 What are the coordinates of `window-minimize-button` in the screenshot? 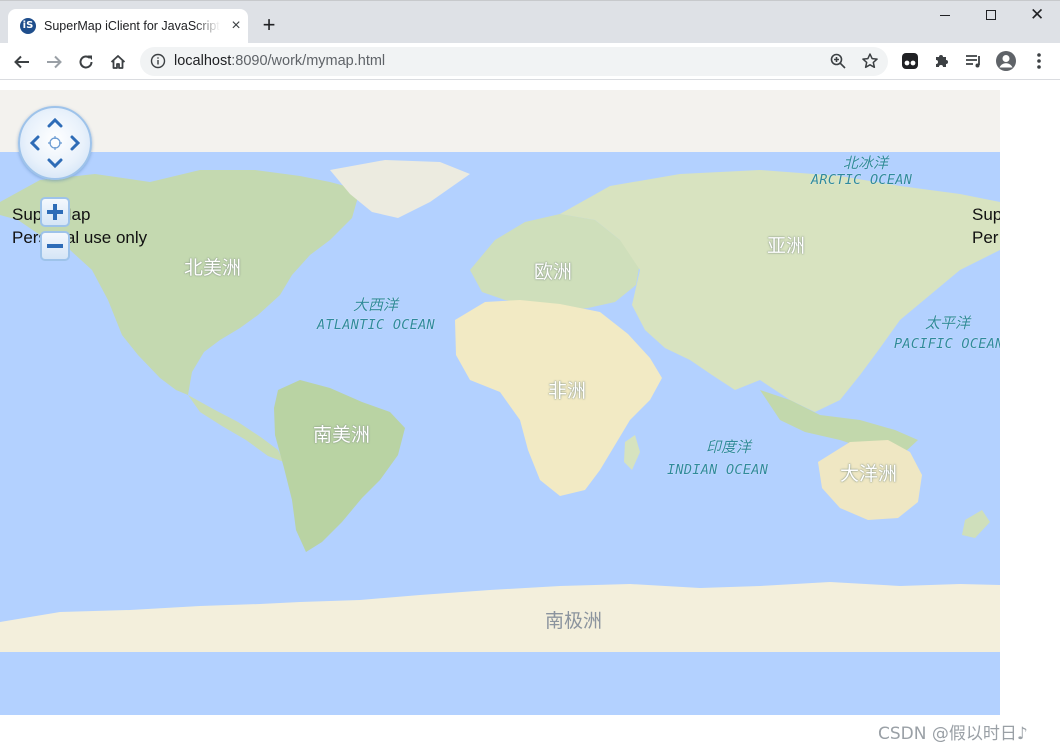 It's located at (945, 16).